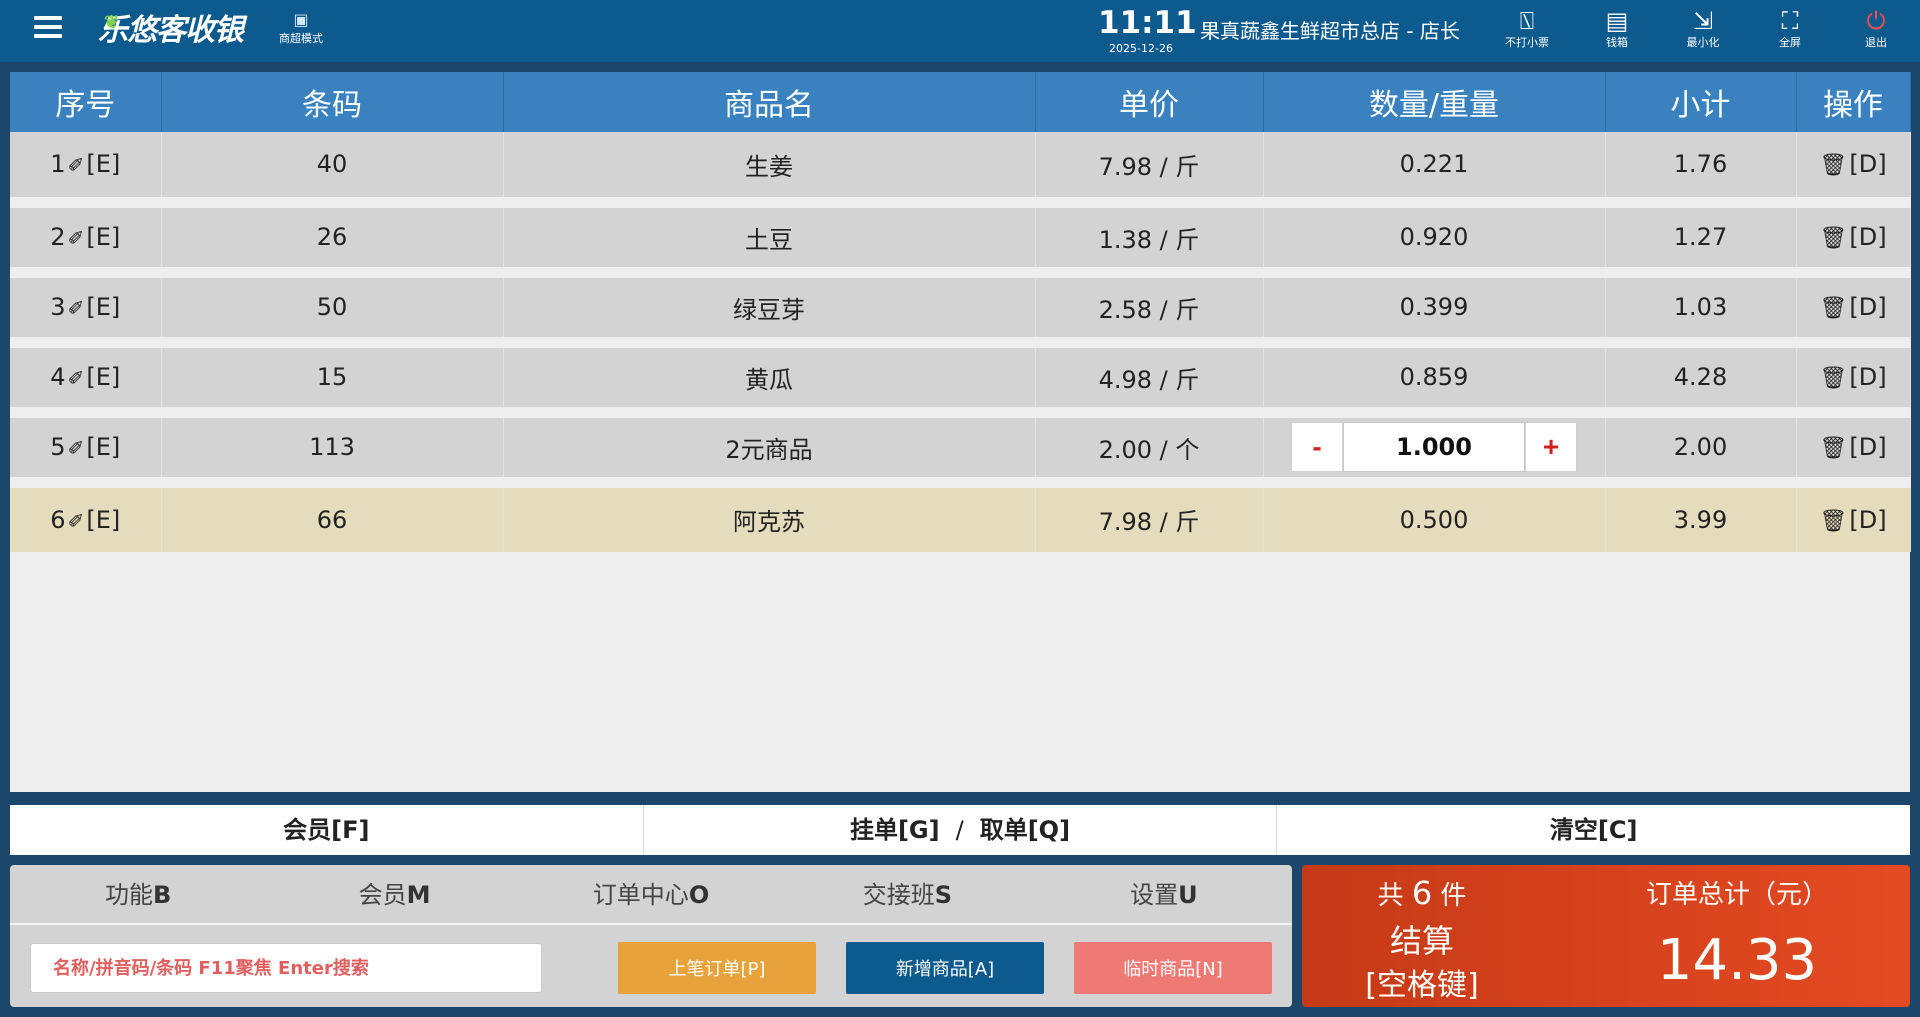 This screenshot has width=1920, height=1017. I want to click on seq-cell: 6 ✐[E], so click(86, 517).